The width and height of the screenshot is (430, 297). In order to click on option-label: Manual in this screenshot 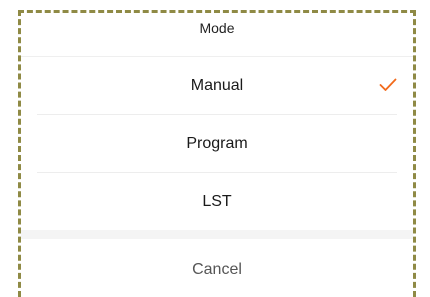, I will do `click(217, 85)`.